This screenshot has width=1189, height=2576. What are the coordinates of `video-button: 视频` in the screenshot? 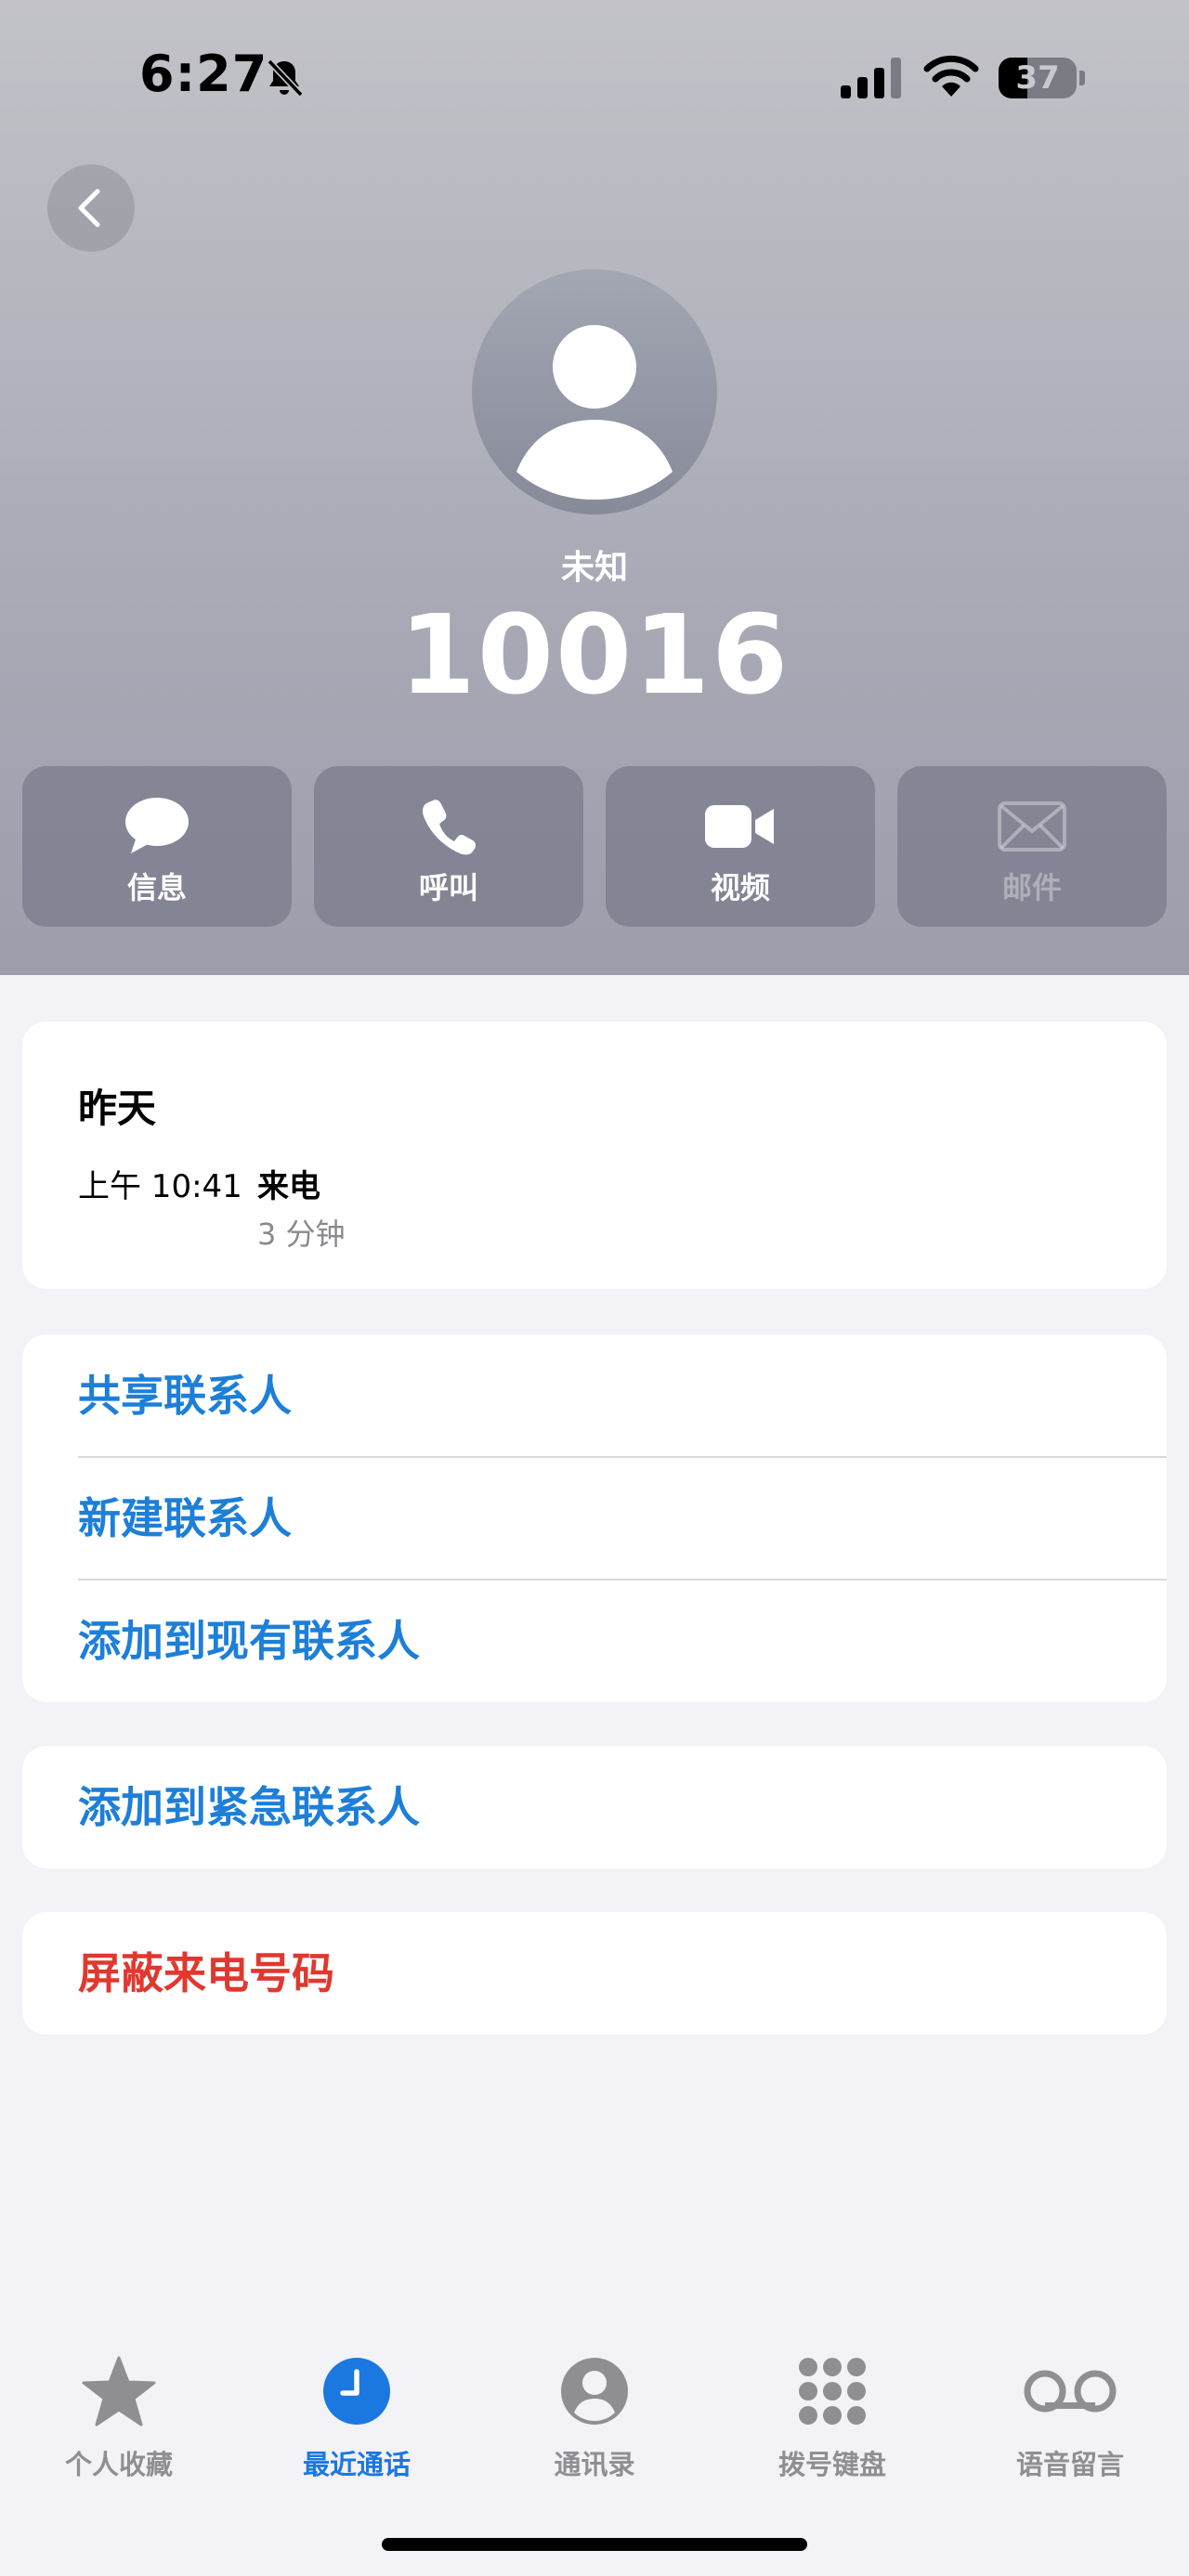 It's located at (740, 846).